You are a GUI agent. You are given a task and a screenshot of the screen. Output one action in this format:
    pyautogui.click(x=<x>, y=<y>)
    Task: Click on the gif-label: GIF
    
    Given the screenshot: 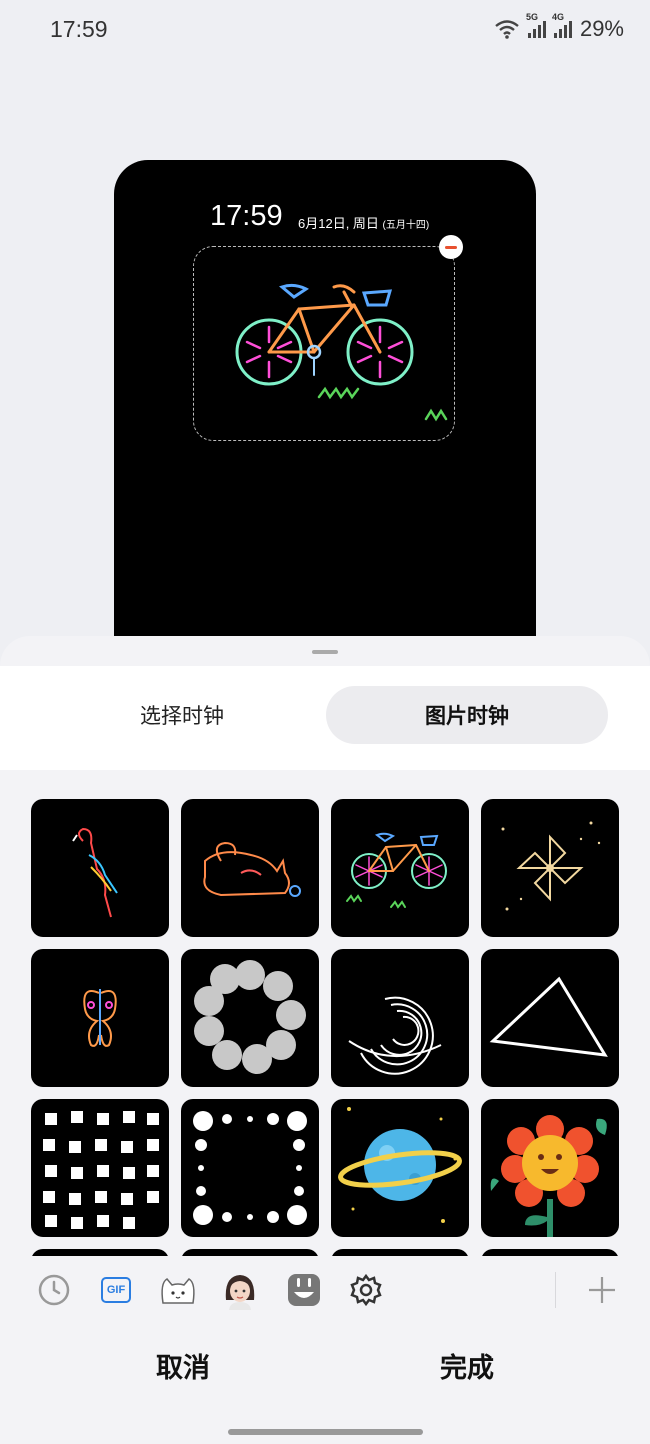 What is the action you would take?
    pyautogui.click(x=116, y=1290)
    